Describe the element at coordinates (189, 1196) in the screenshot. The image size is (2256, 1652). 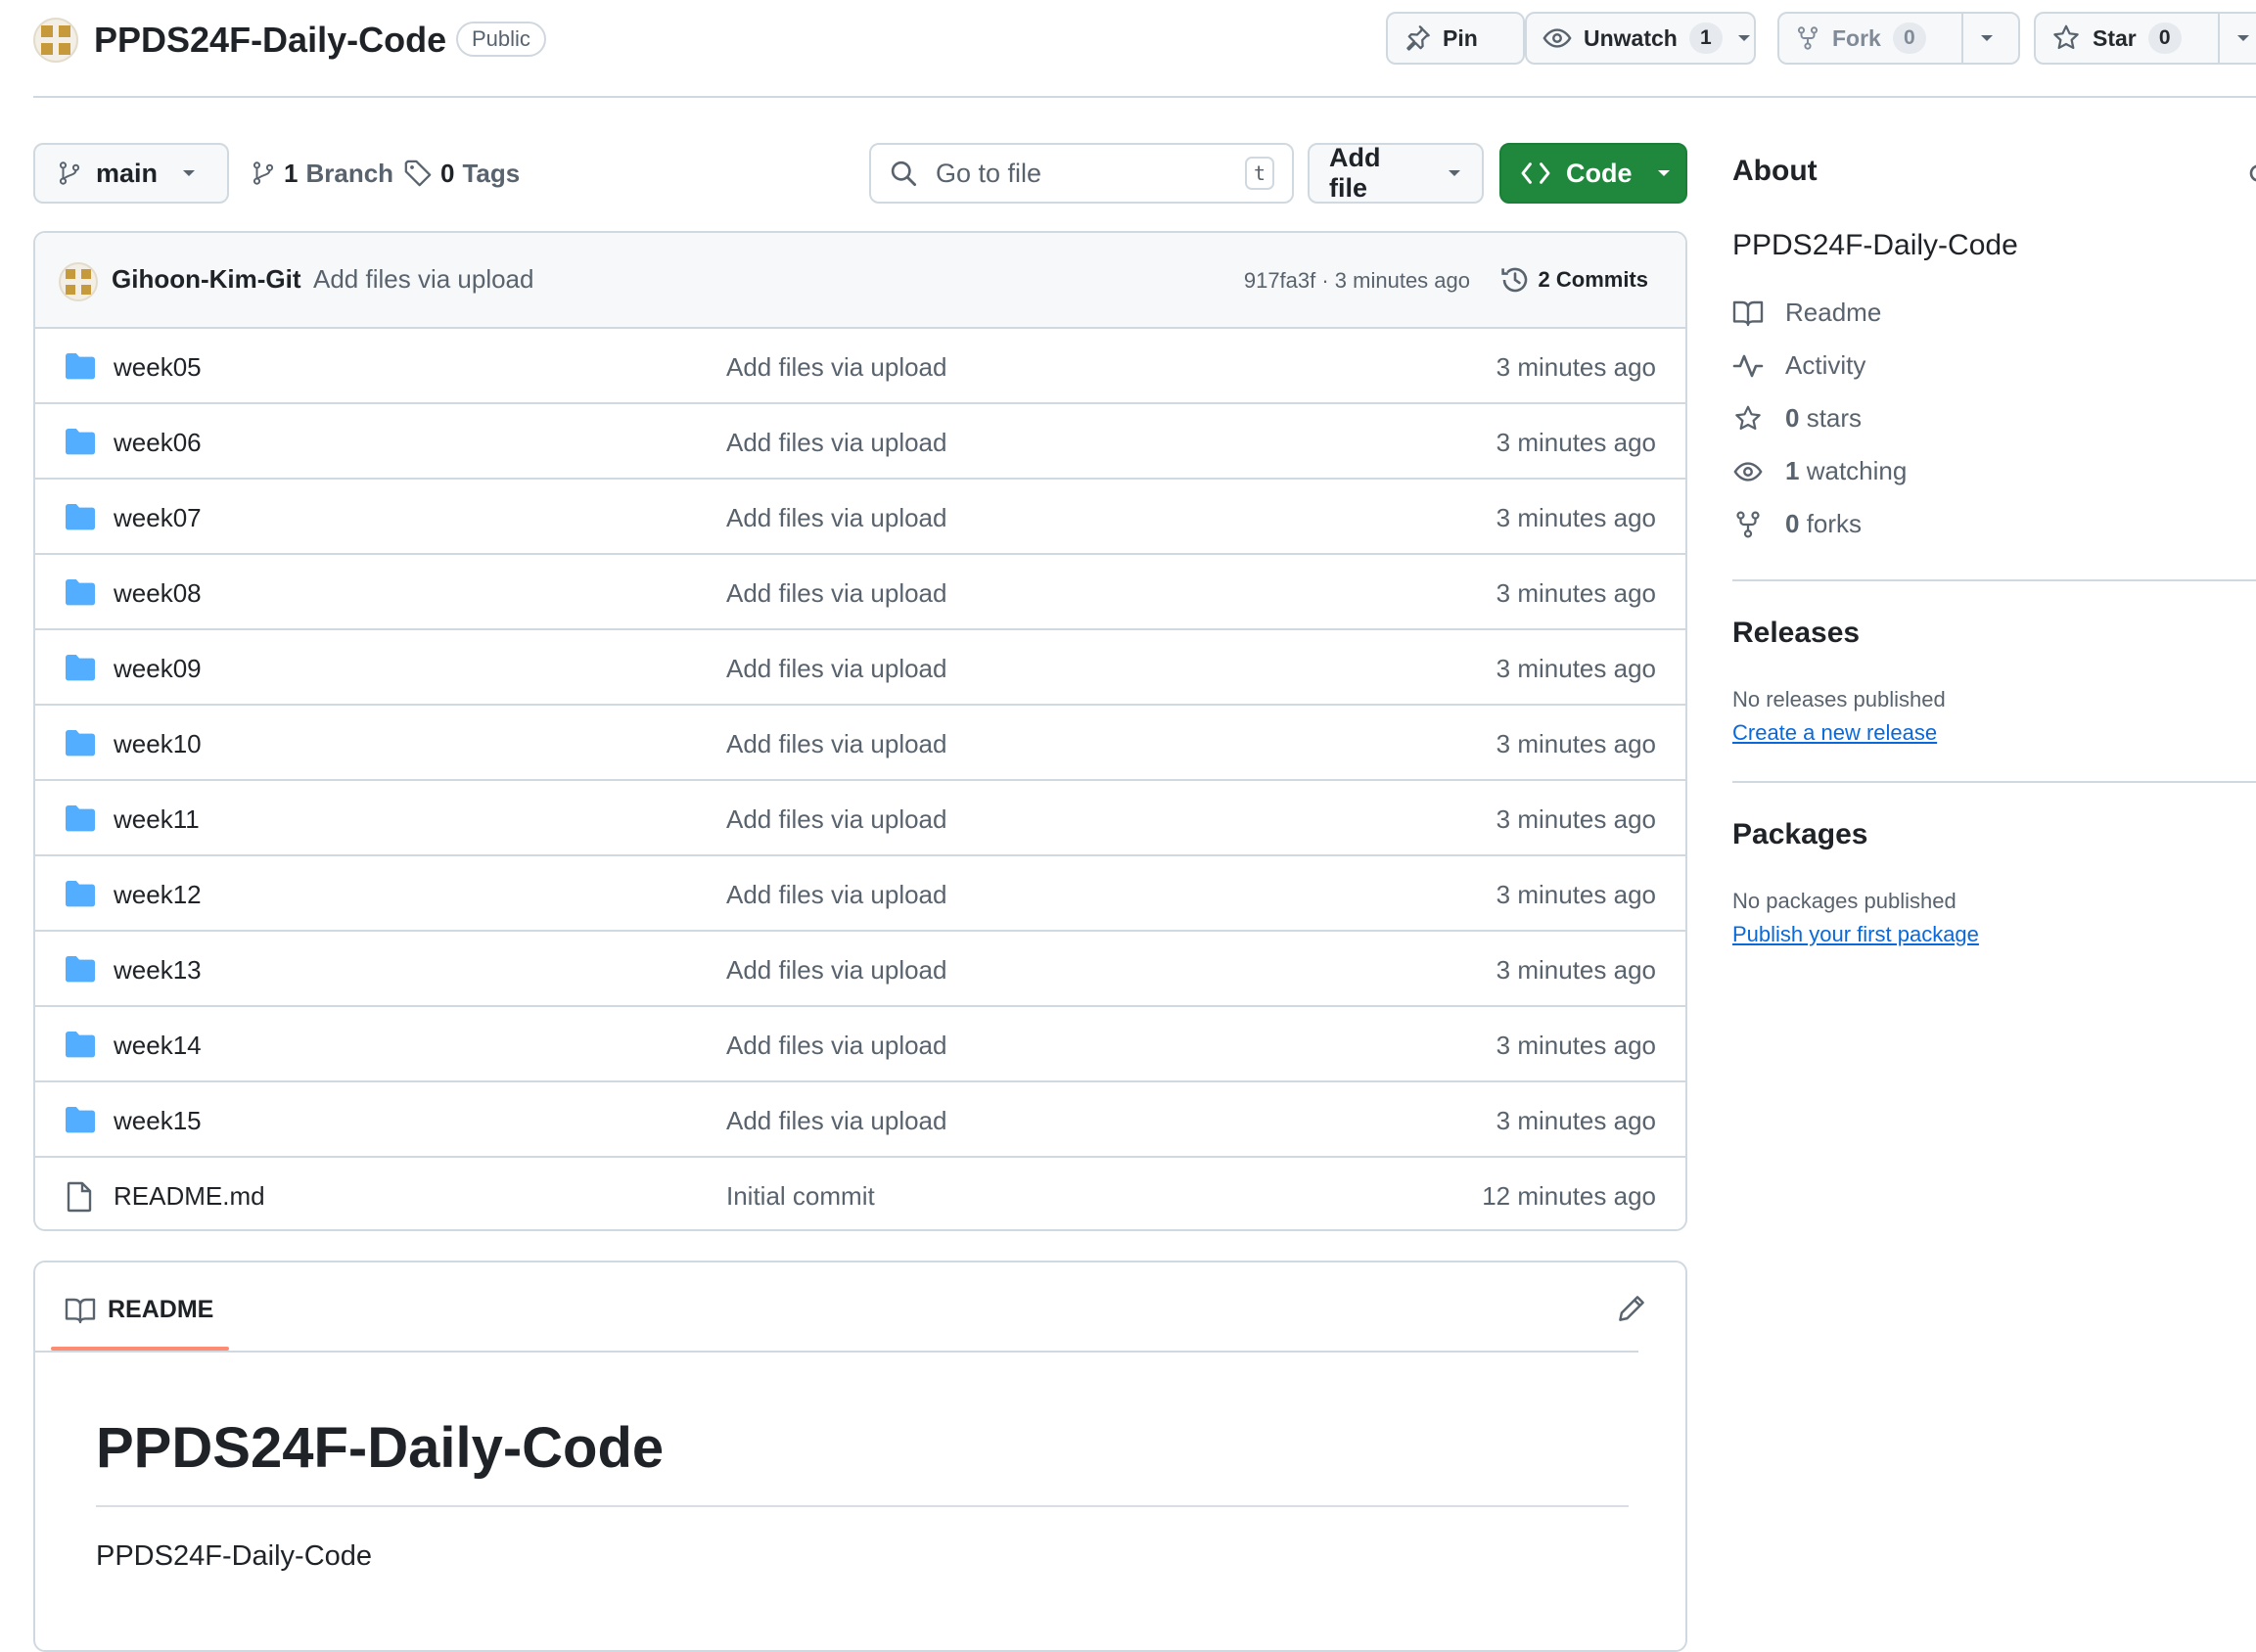
I see `file-name-link: README.md` at that location.